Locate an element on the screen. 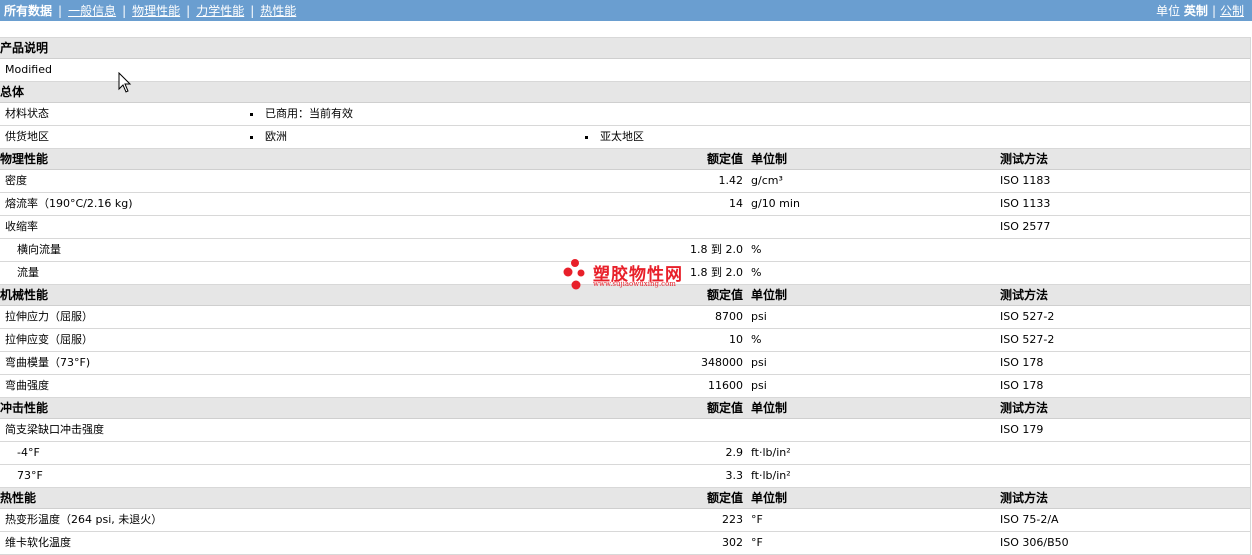 This screenshot has height=555, width=1252. section-title: 热性能 is located at coordinates (18, 498).